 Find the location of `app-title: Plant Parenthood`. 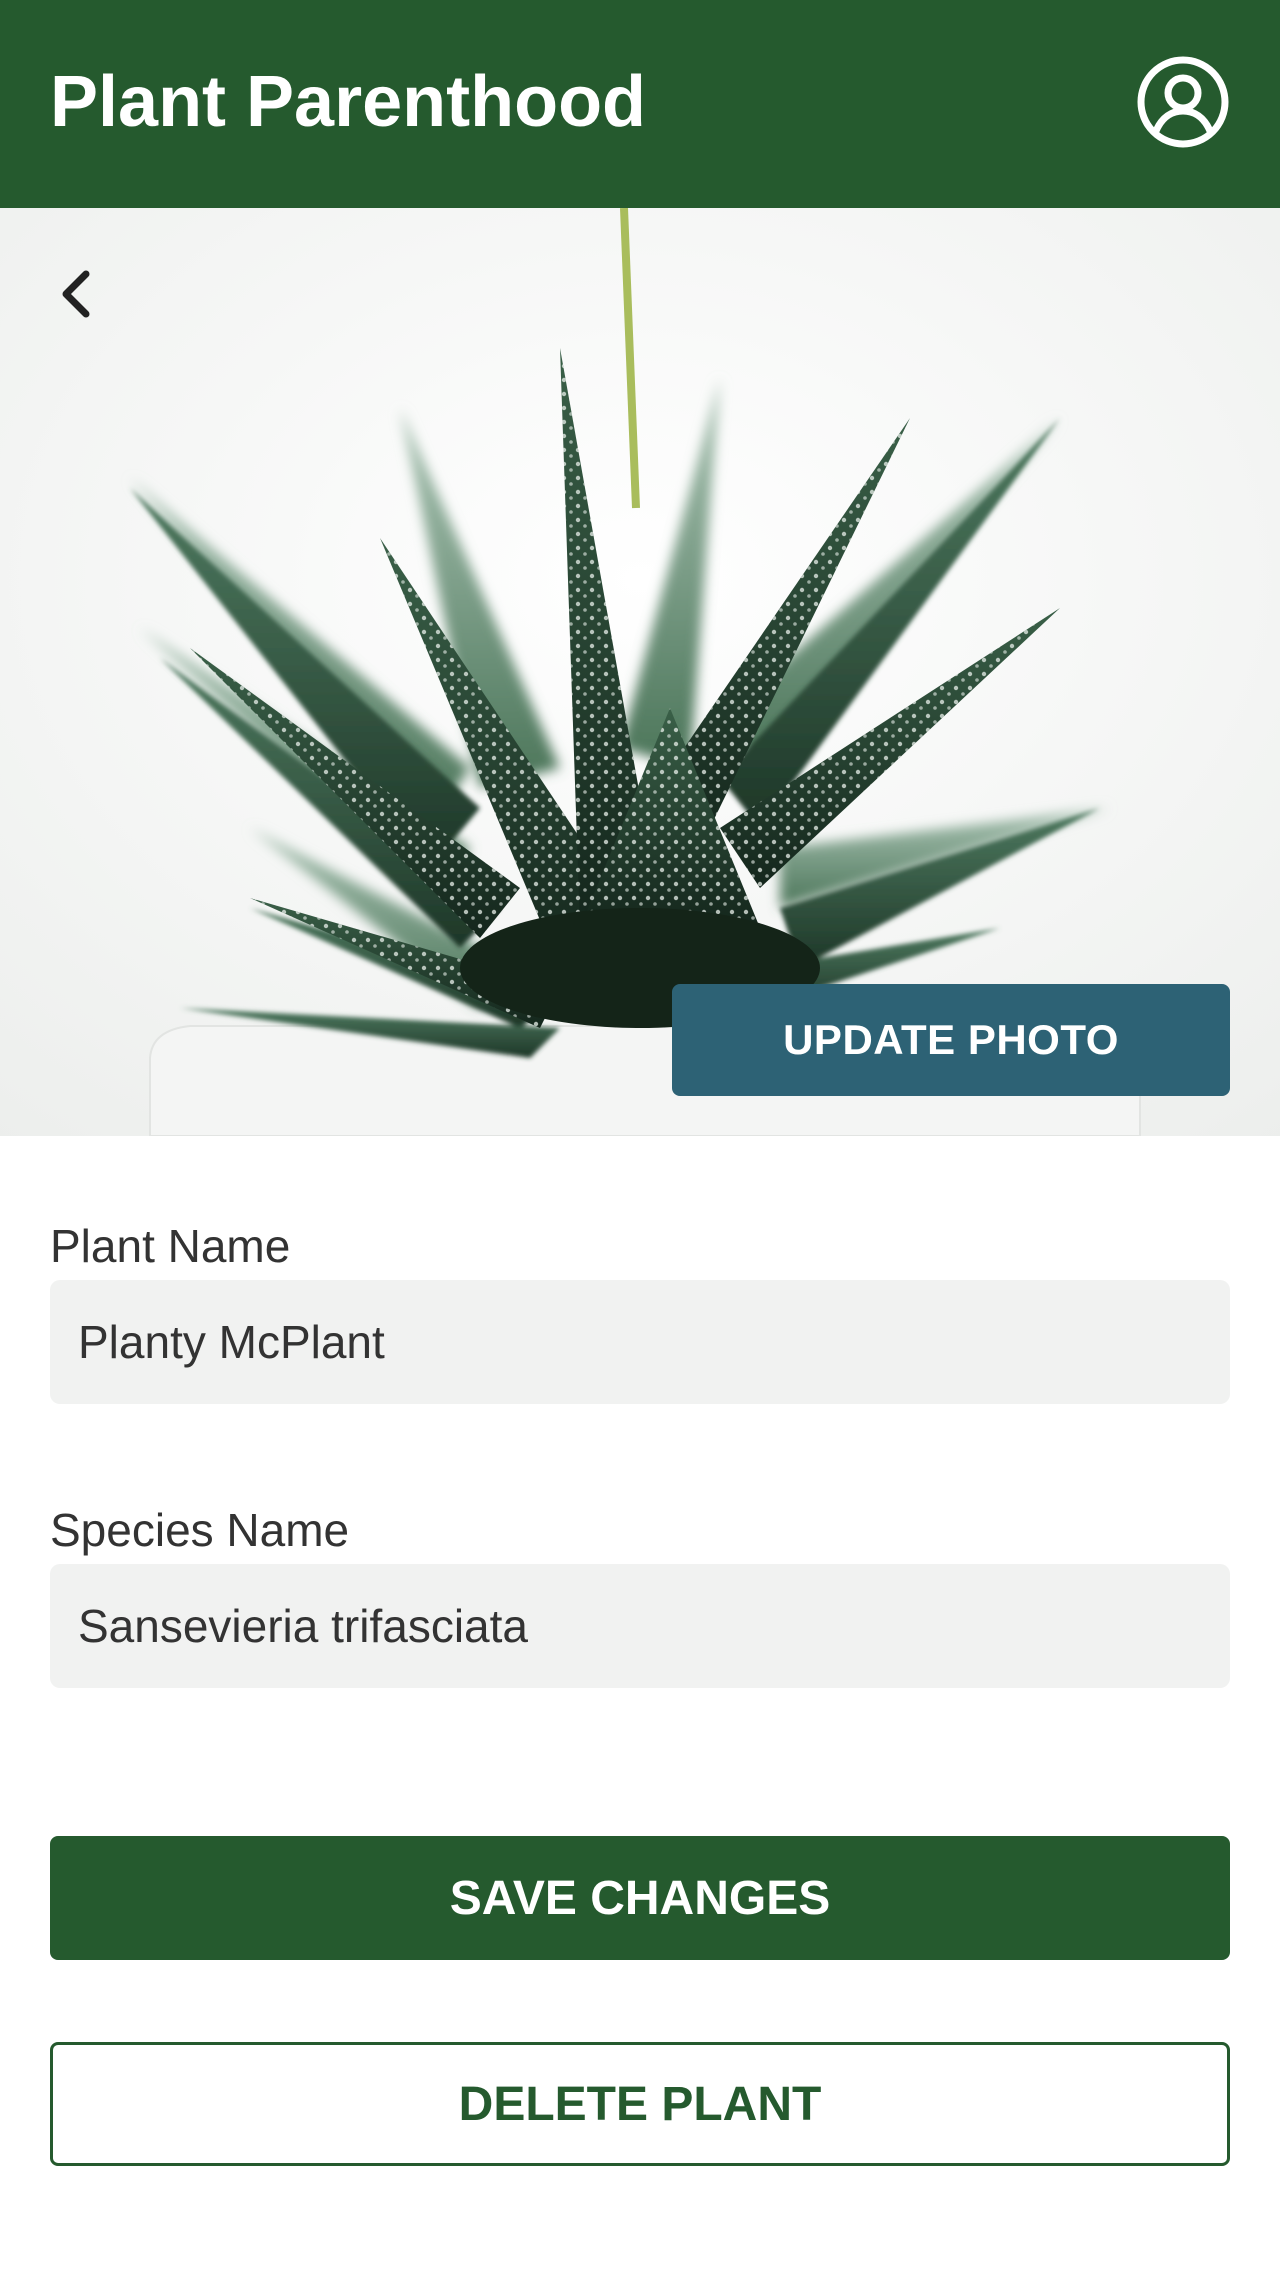

app-title: Plant Parenthood is located at coordinates (348, 102).